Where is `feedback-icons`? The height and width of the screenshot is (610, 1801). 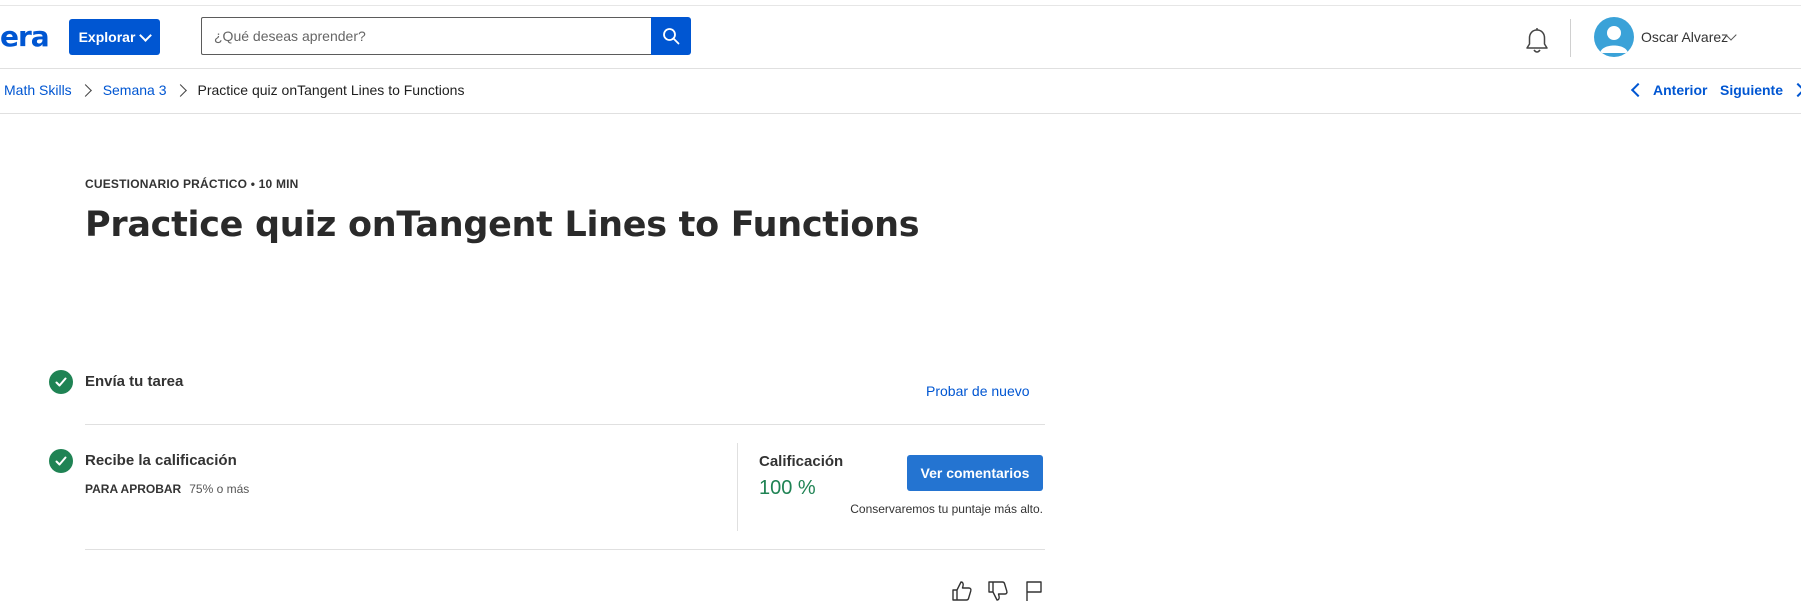
feedback-icons is located at coordinates (998, 591).